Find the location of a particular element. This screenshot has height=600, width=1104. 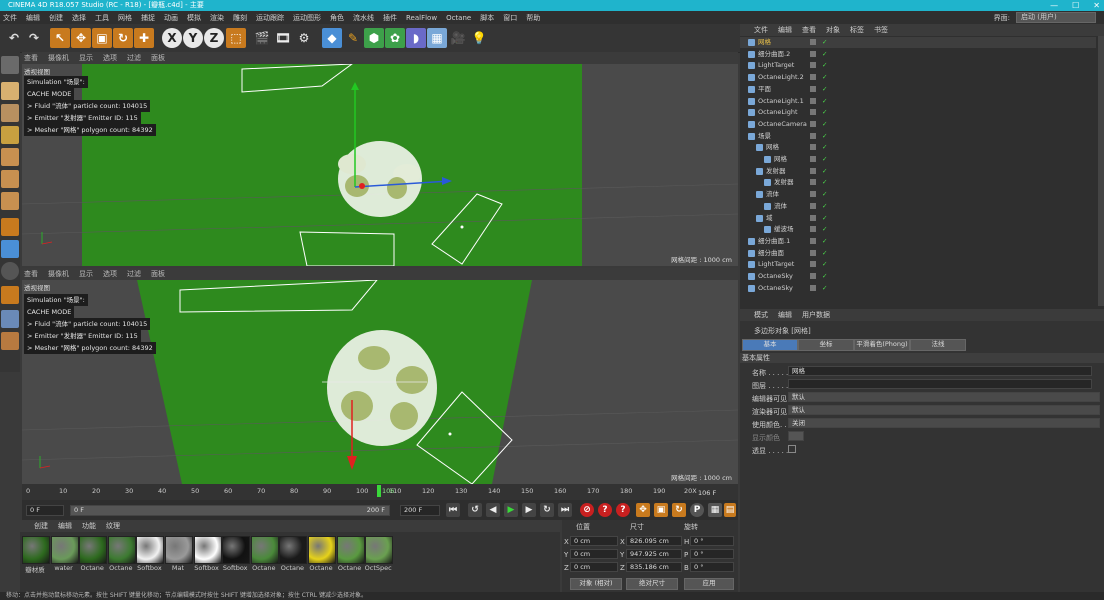

cube-icon: ◆ is located at coordinates (332, 38).